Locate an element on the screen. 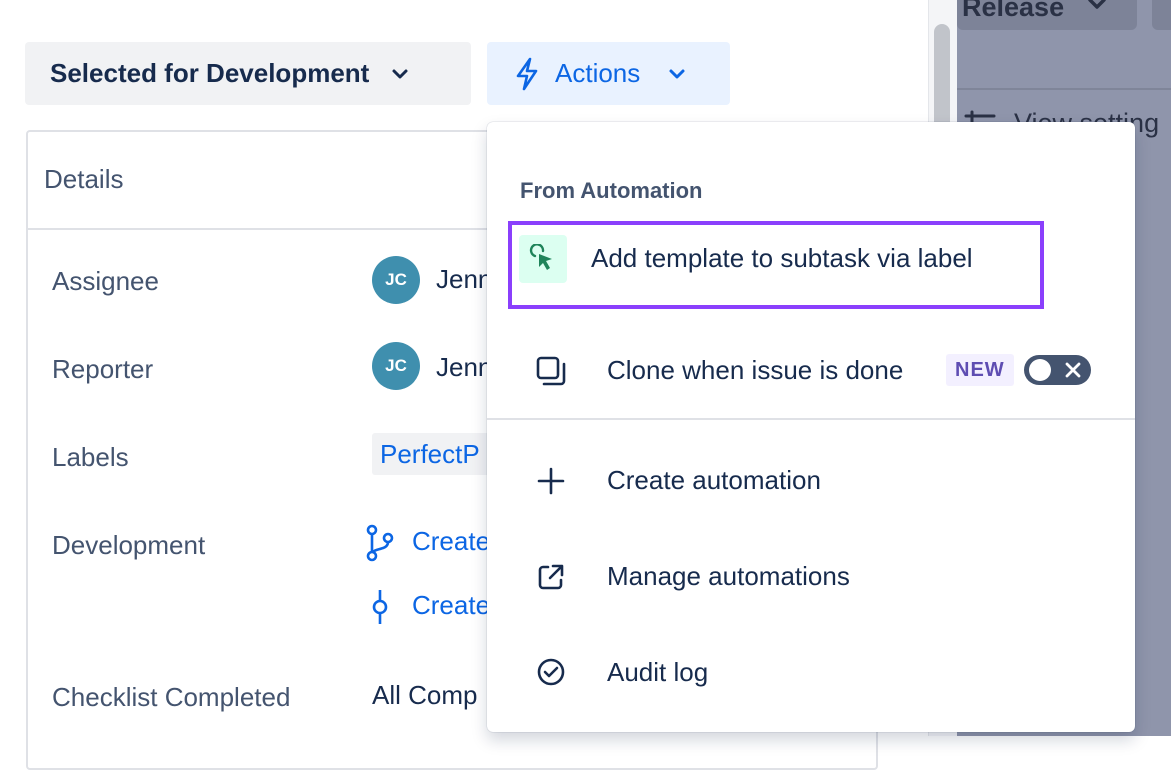 The height and width of the screenshot is (770, 1171). menu-item-label: Add template to subtask via label is located at coordinates (782, 258).